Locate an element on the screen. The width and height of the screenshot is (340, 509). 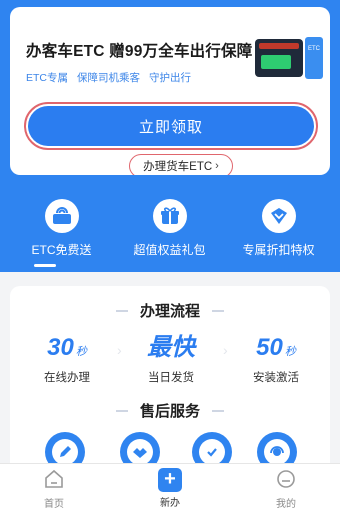
active-tab-indicator is located at coordinates (45, 265).